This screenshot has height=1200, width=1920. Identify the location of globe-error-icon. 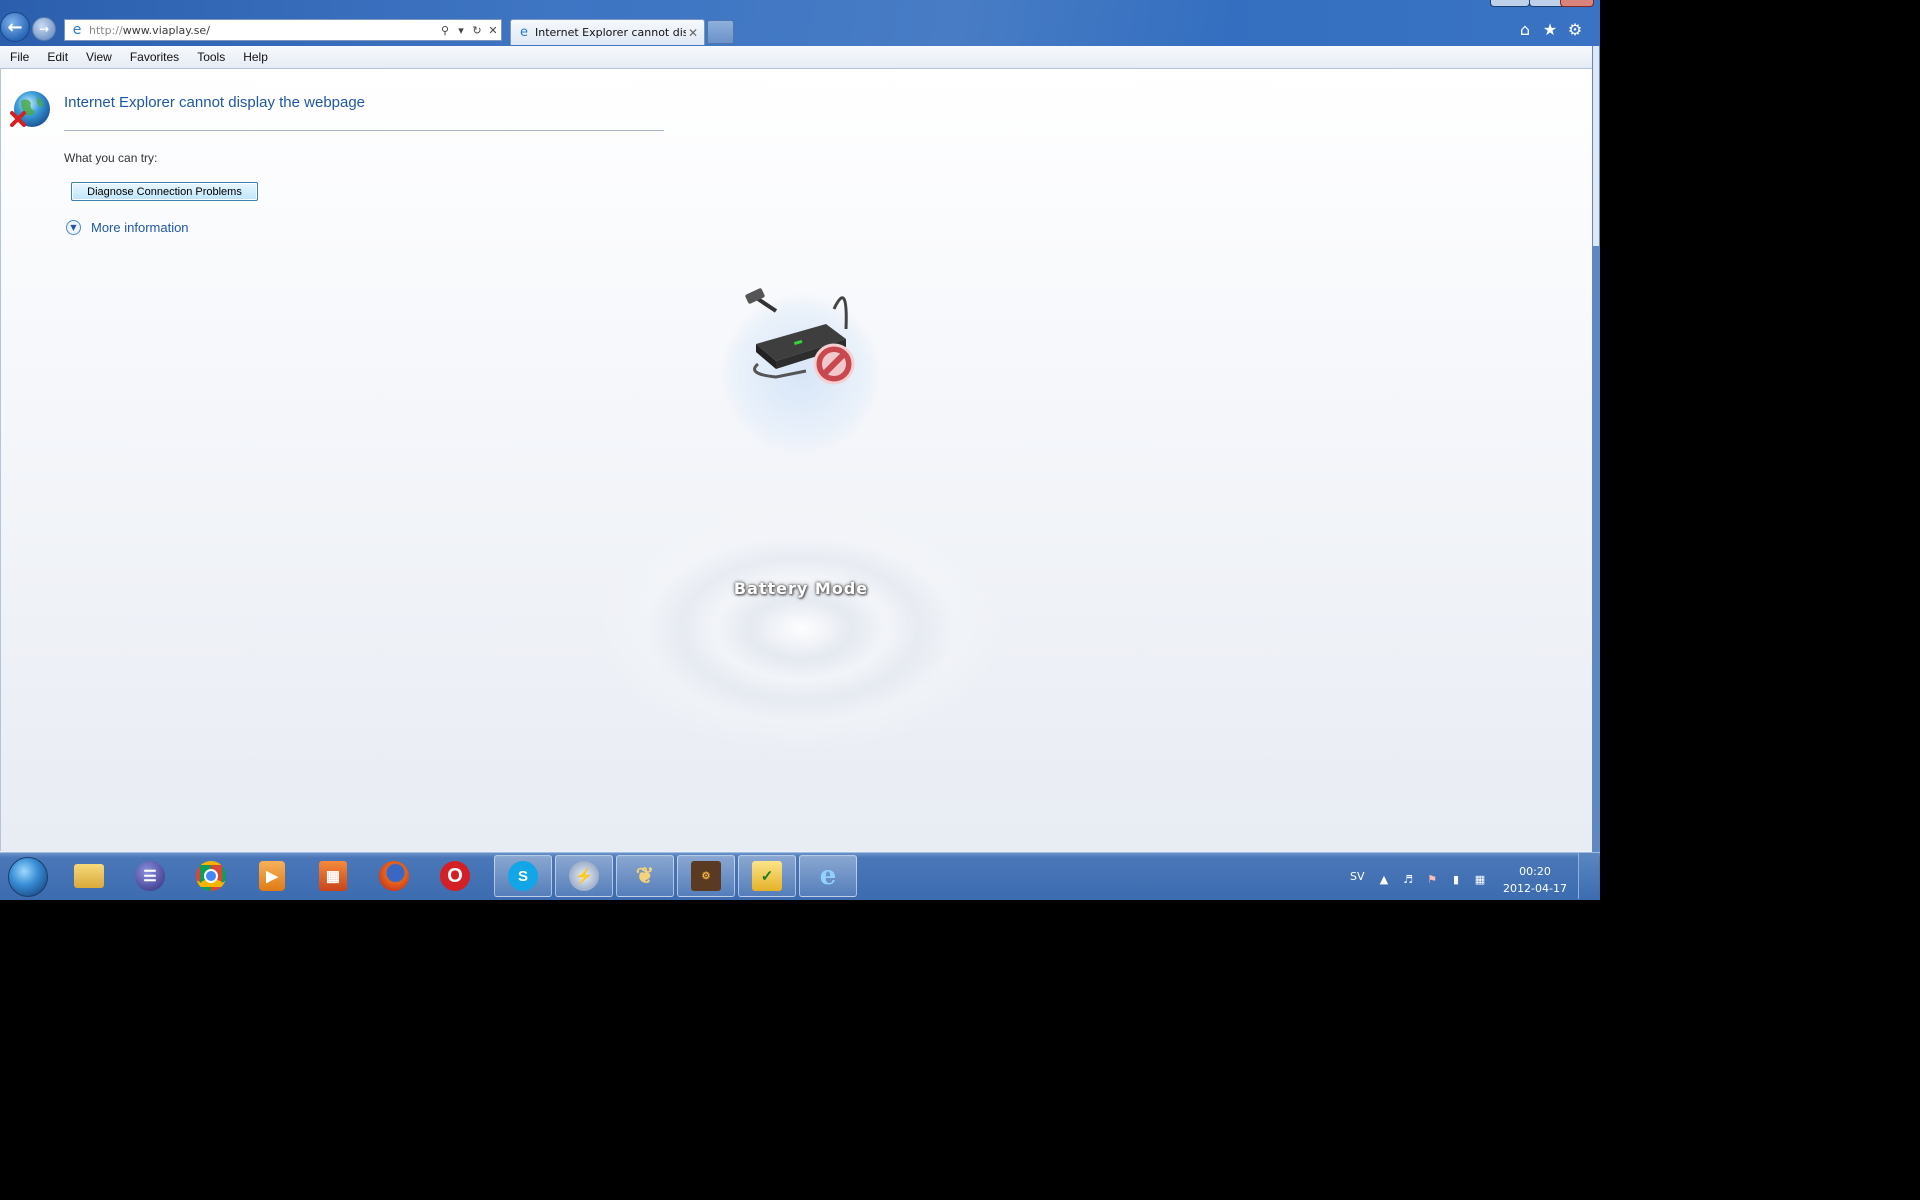
(30, 109).